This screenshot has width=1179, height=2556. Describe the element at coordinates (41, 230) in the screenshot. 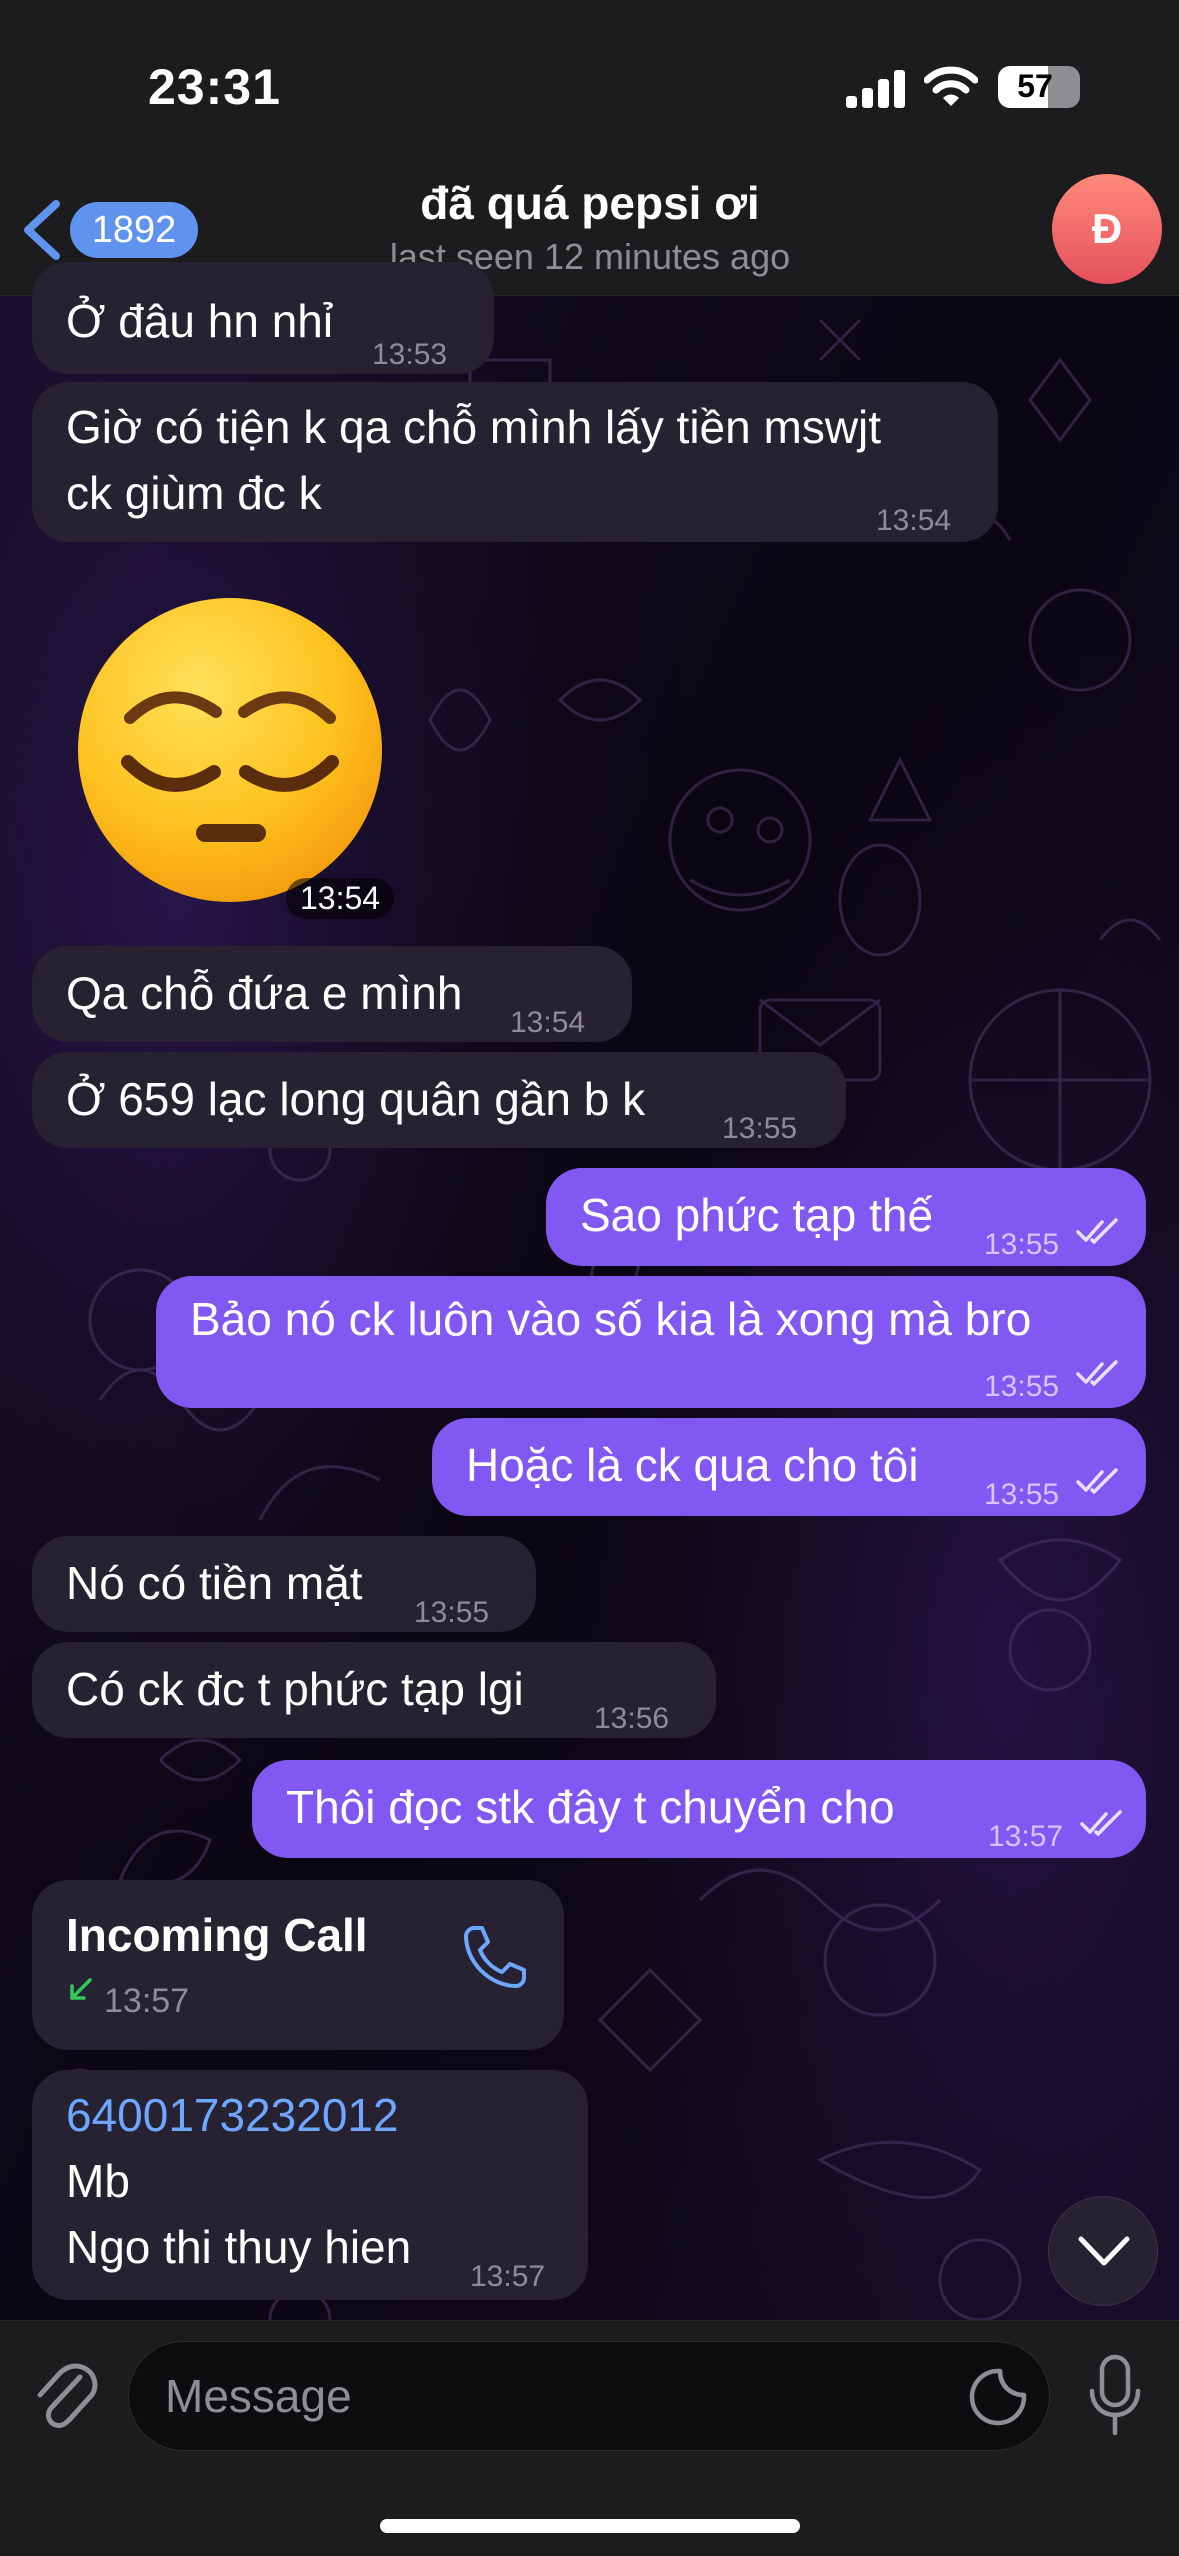

I see `back-chevron-icon` at that location.